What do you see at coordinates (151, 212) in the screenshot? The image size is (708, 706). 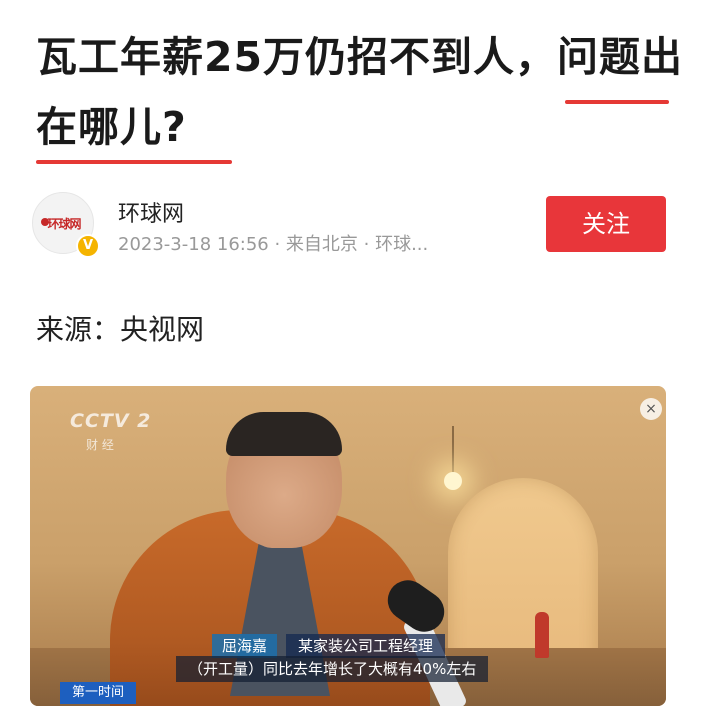 I see `author-name: 环球网` at bounding box center [151, 212].